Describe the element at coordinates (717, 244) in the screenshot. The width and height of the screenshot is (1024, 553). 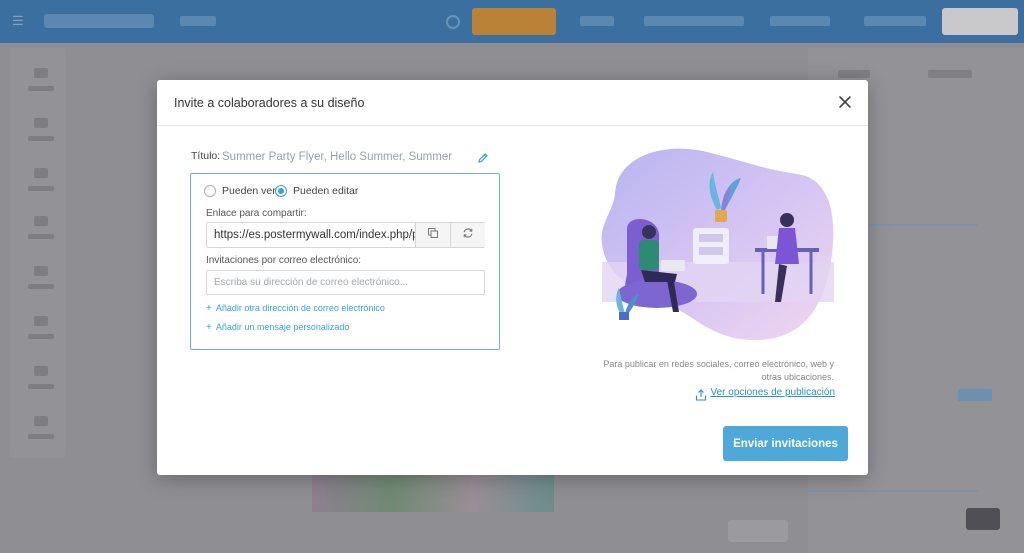
I see `collaboration-illustration` at that location.